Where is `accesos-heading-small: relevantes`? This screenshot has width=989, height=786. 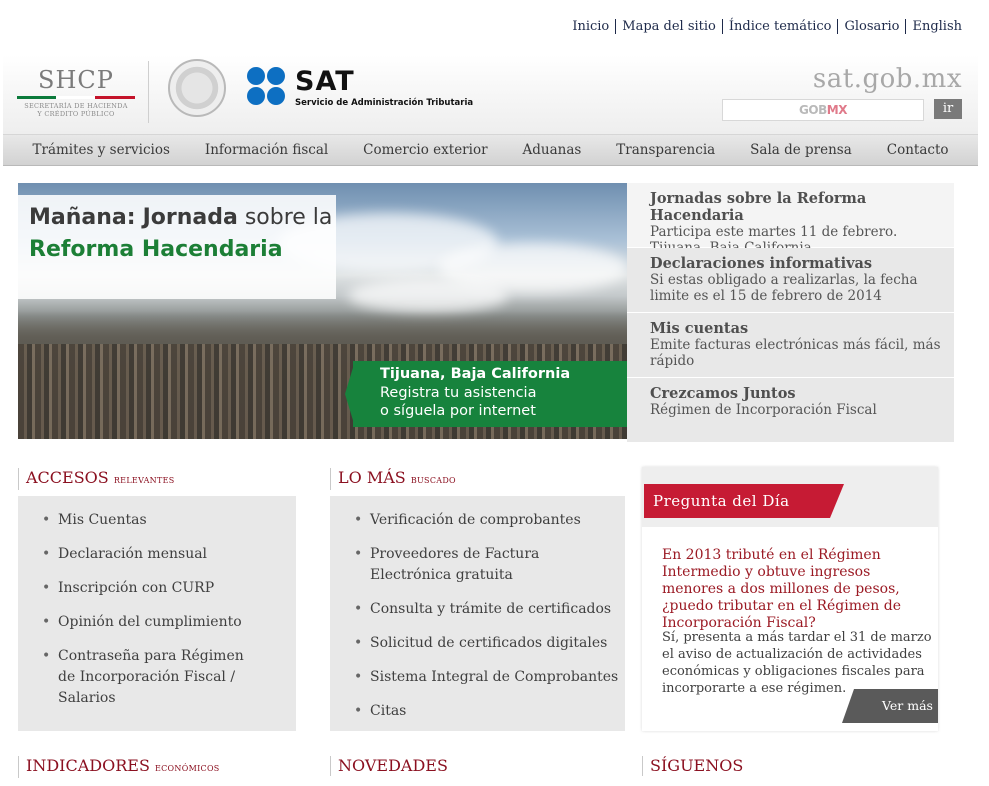 accesos-heading-small: relevantes is located at coordinates (144, 479).